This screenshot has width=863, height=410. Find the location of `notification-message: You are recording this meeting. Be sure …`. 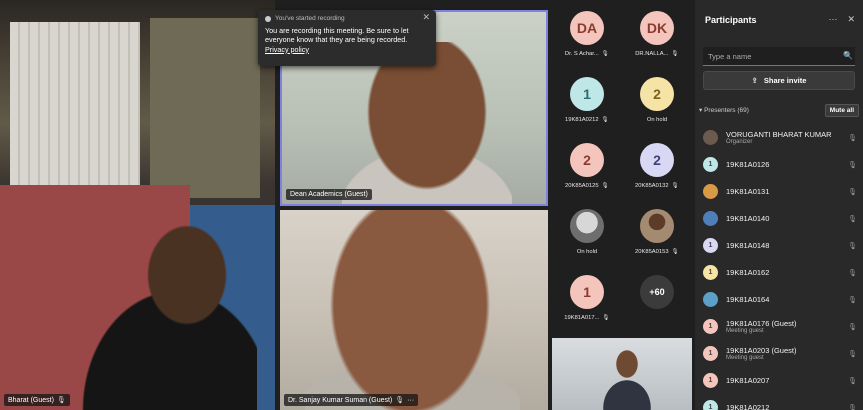

notification-message: You are recording this meeting. Be sure … is located at coordinates (337, 35).